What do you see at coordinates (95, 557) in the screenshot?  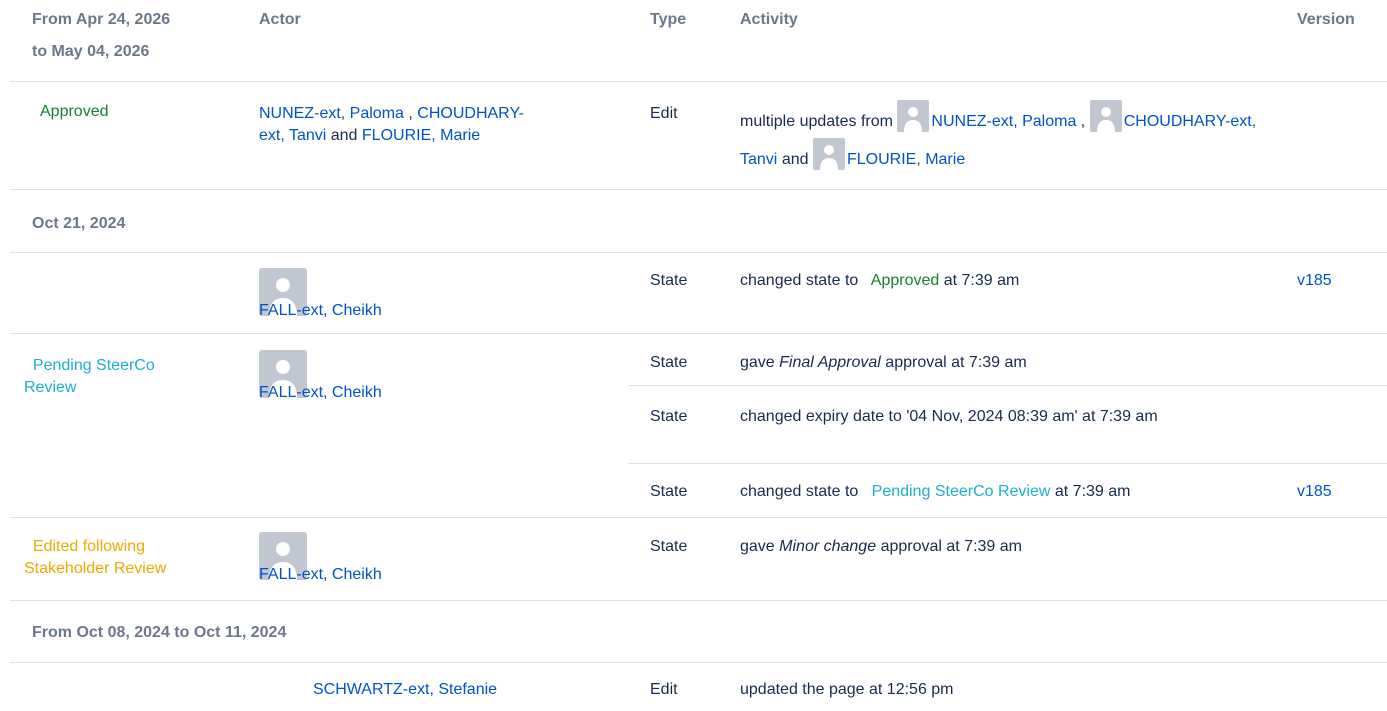 I see `state-label: Edited following Stakeholder Review` at bounding box center [95, 557].